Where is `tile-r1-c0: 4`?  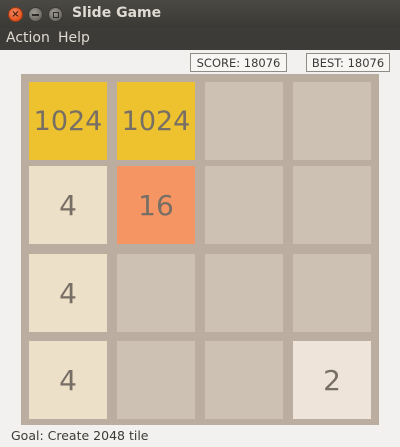 tile-r1-c0: 4 is located at coordinates (68, 205).